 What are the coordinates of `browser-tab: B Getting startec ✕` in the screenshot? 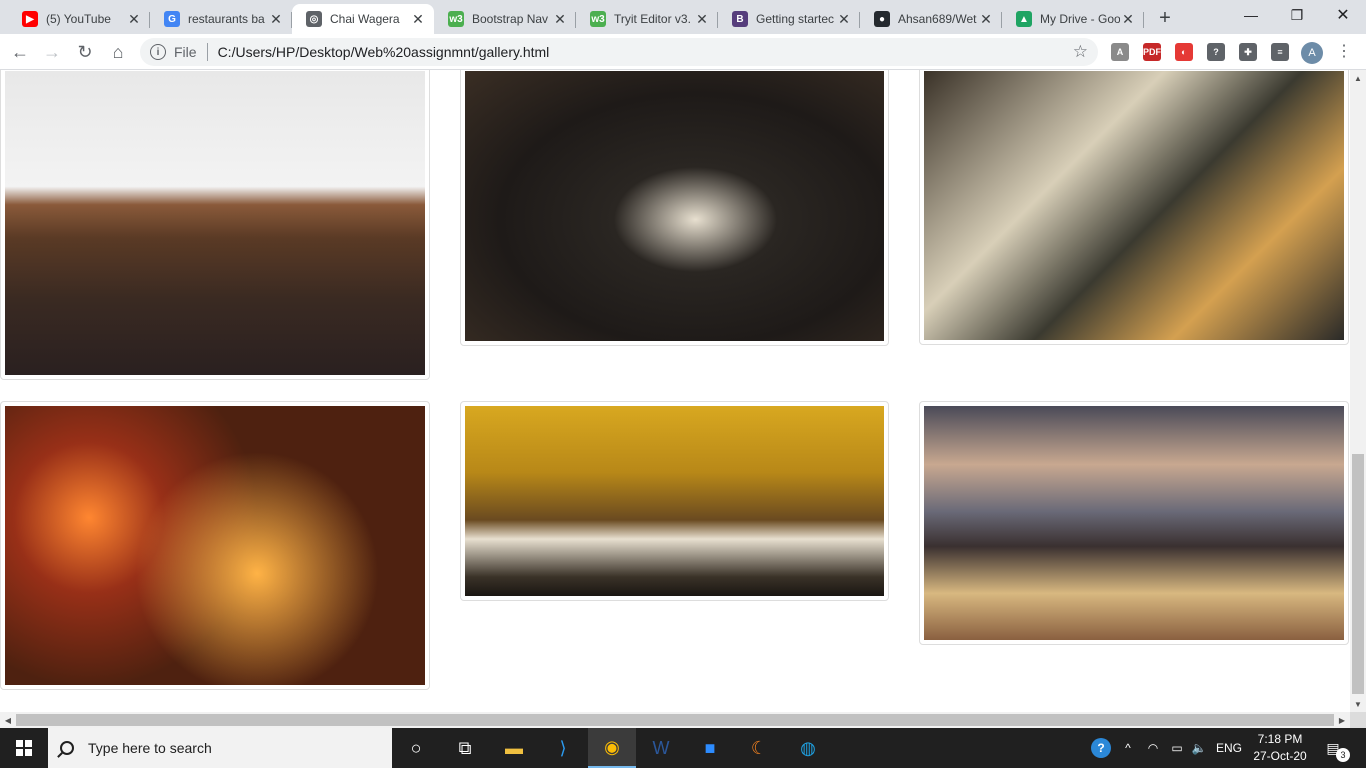 It's located at (789, 19).